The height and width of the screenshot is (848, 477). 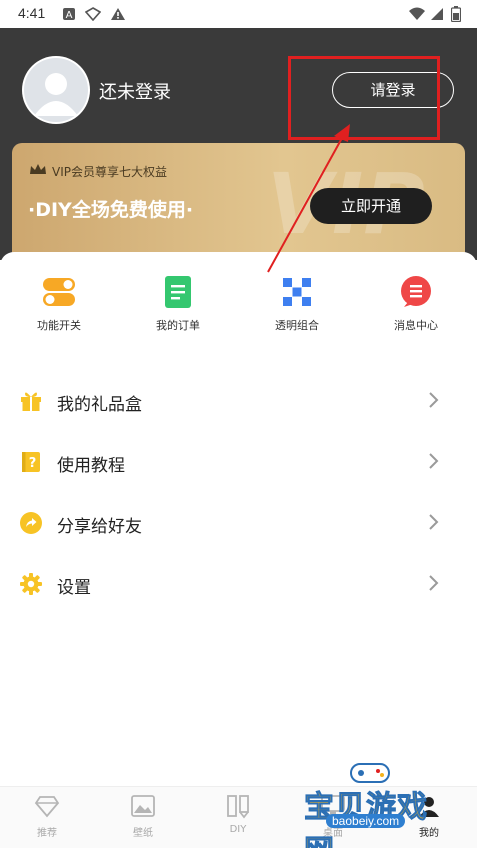 What do you see at coordinates (178, 325) in the screenshot?
I see `quick-action-label: 我的订单` at bounding box center [178, 325].